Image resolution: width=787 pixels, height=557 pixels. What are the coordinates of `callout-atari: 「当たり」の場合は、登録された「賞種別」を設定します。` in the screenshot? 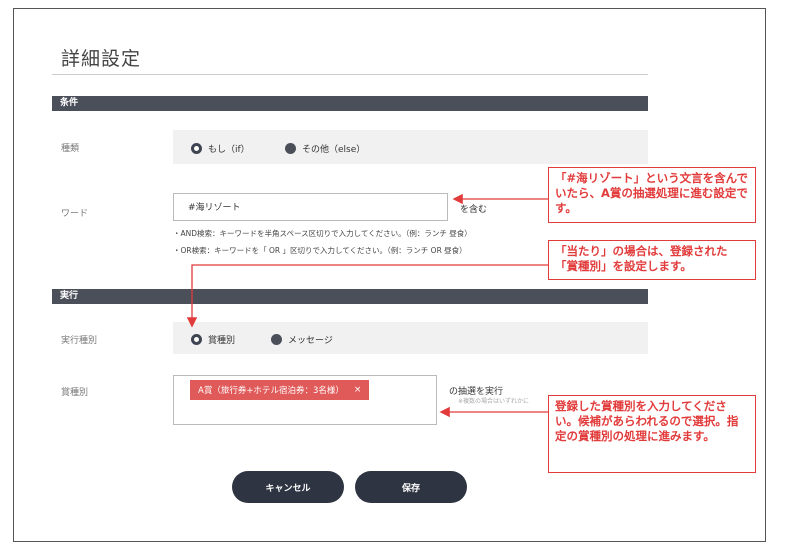 It's located at (652, 260).